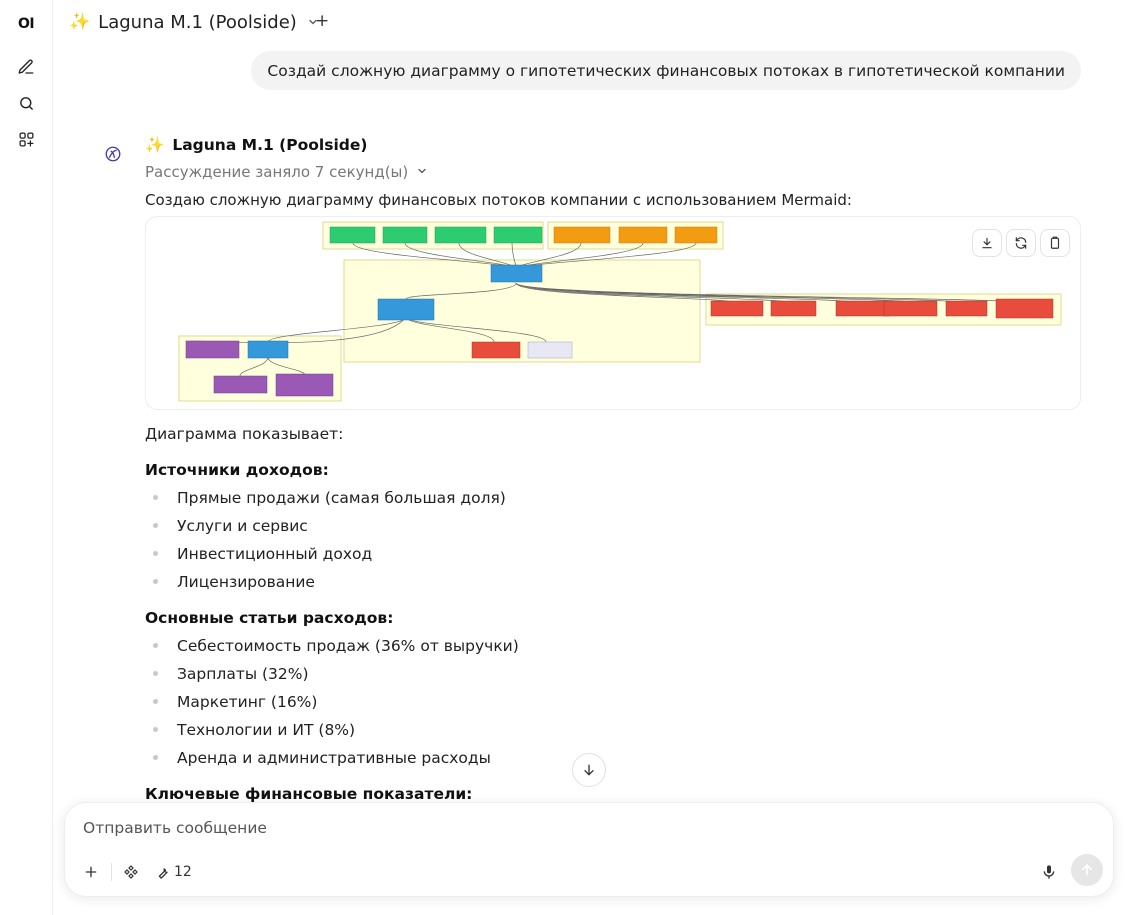  I want to click on list-item: Технологии и ИТ (8%), so click(266, 730).